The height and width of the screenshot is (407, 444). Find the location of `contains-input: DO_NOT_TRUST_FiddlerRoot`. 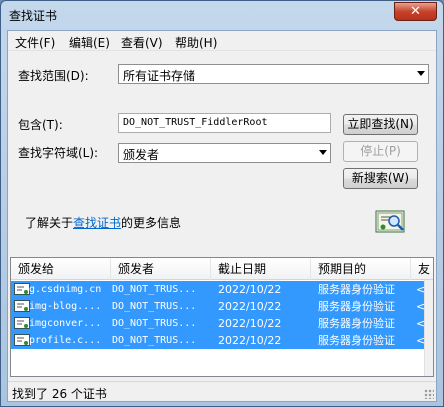

contains-input: DO_NOT_TRUST_FiddlerRoot is located at coordinates (224, 123).